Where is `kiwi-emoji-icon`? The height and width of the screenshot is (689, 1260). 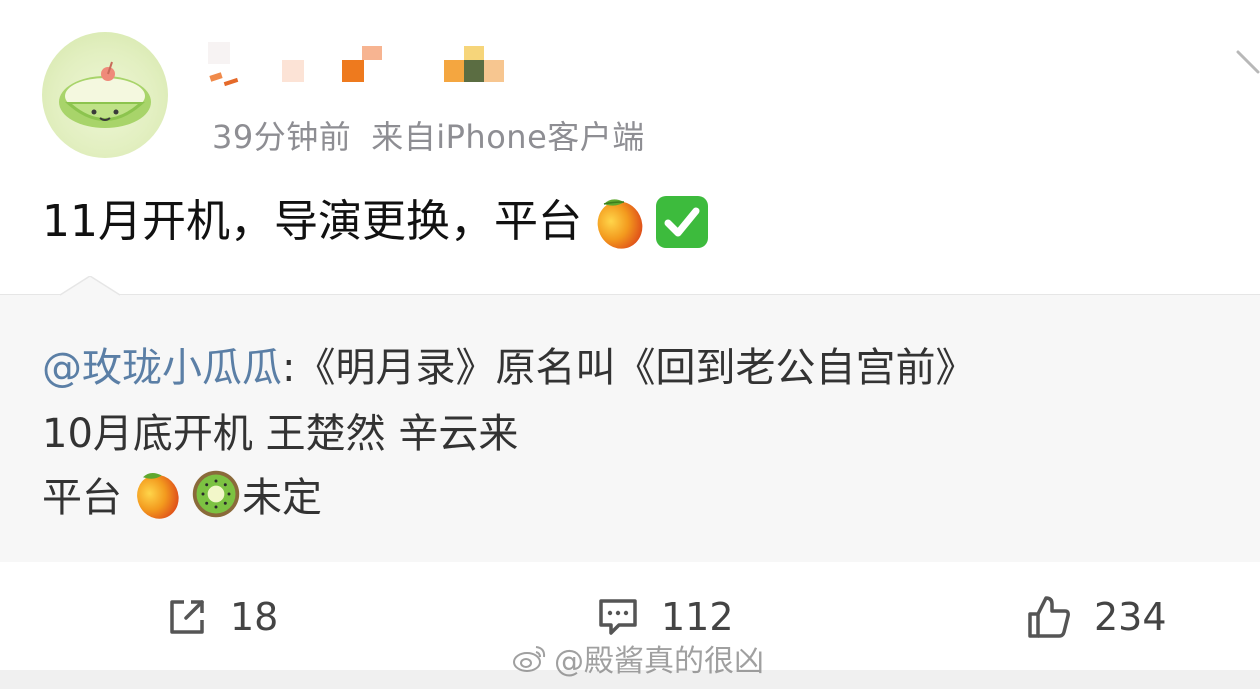 kiwi-emoji-icon is located at coordinates (216, 494).